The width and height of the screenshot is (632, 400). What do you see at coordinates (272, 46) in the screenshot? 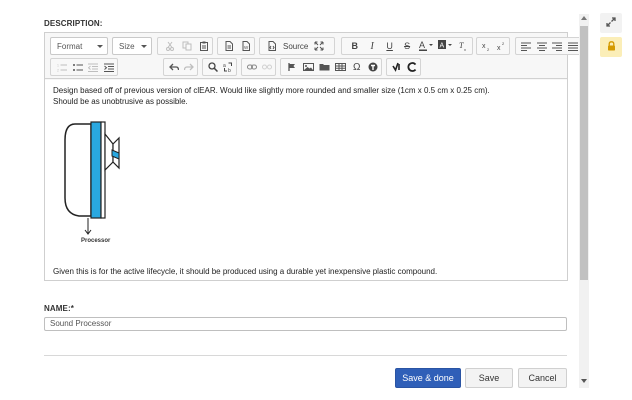
I see `source-icon` at bounding box center [272, 46].